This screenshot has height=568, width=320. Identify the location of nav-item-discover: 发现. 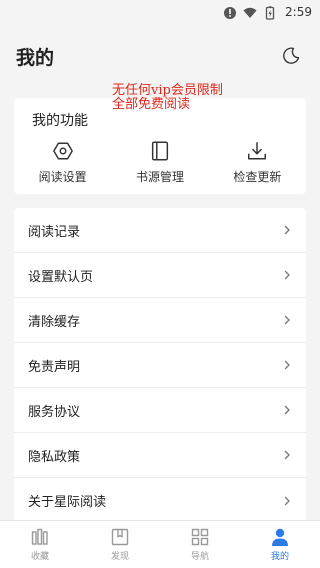
(120, 544).